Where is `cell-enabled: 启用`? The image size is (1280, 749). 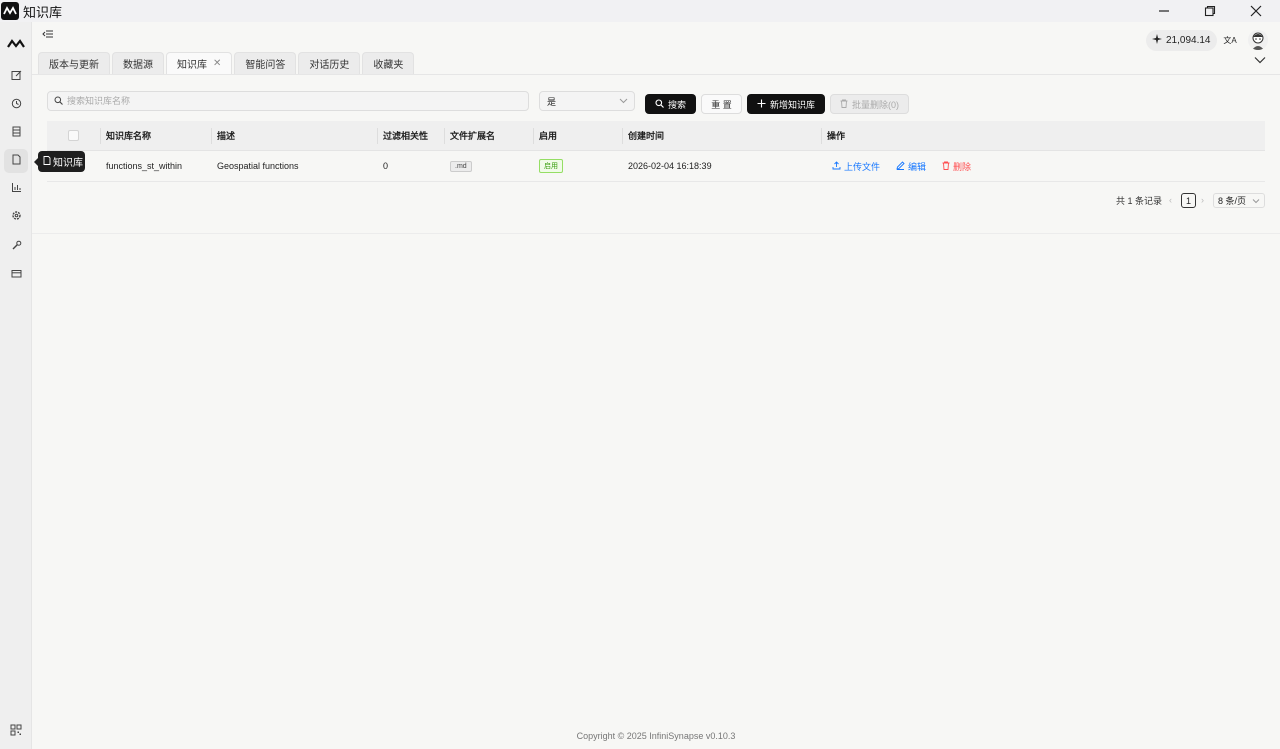
cell-enabled: 启用 is located at coordinates (577, 166).